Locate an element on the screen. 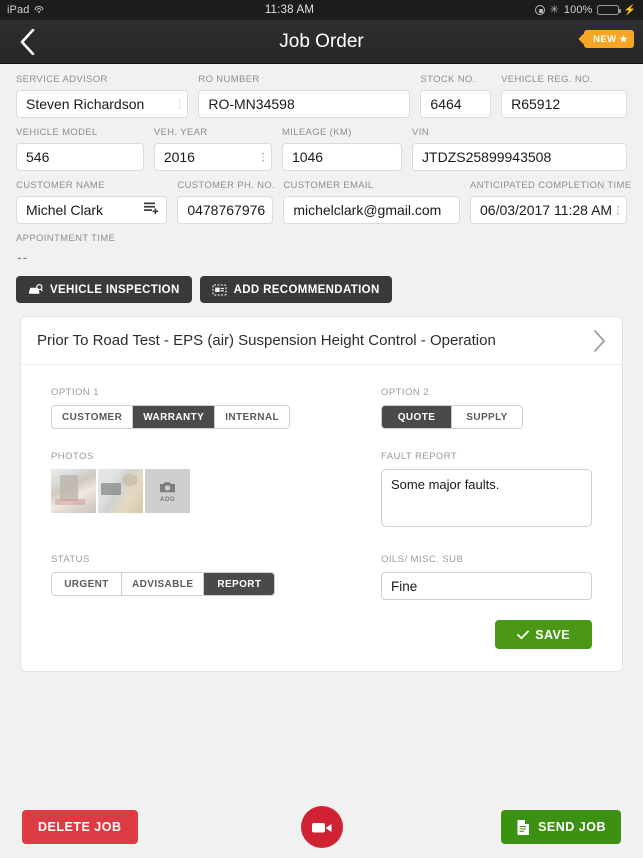 The height and width of the screenshot is (858, 643). status-segmented-control: URGENT ADVISABLE REPORT is located at coordinates (163, 584).